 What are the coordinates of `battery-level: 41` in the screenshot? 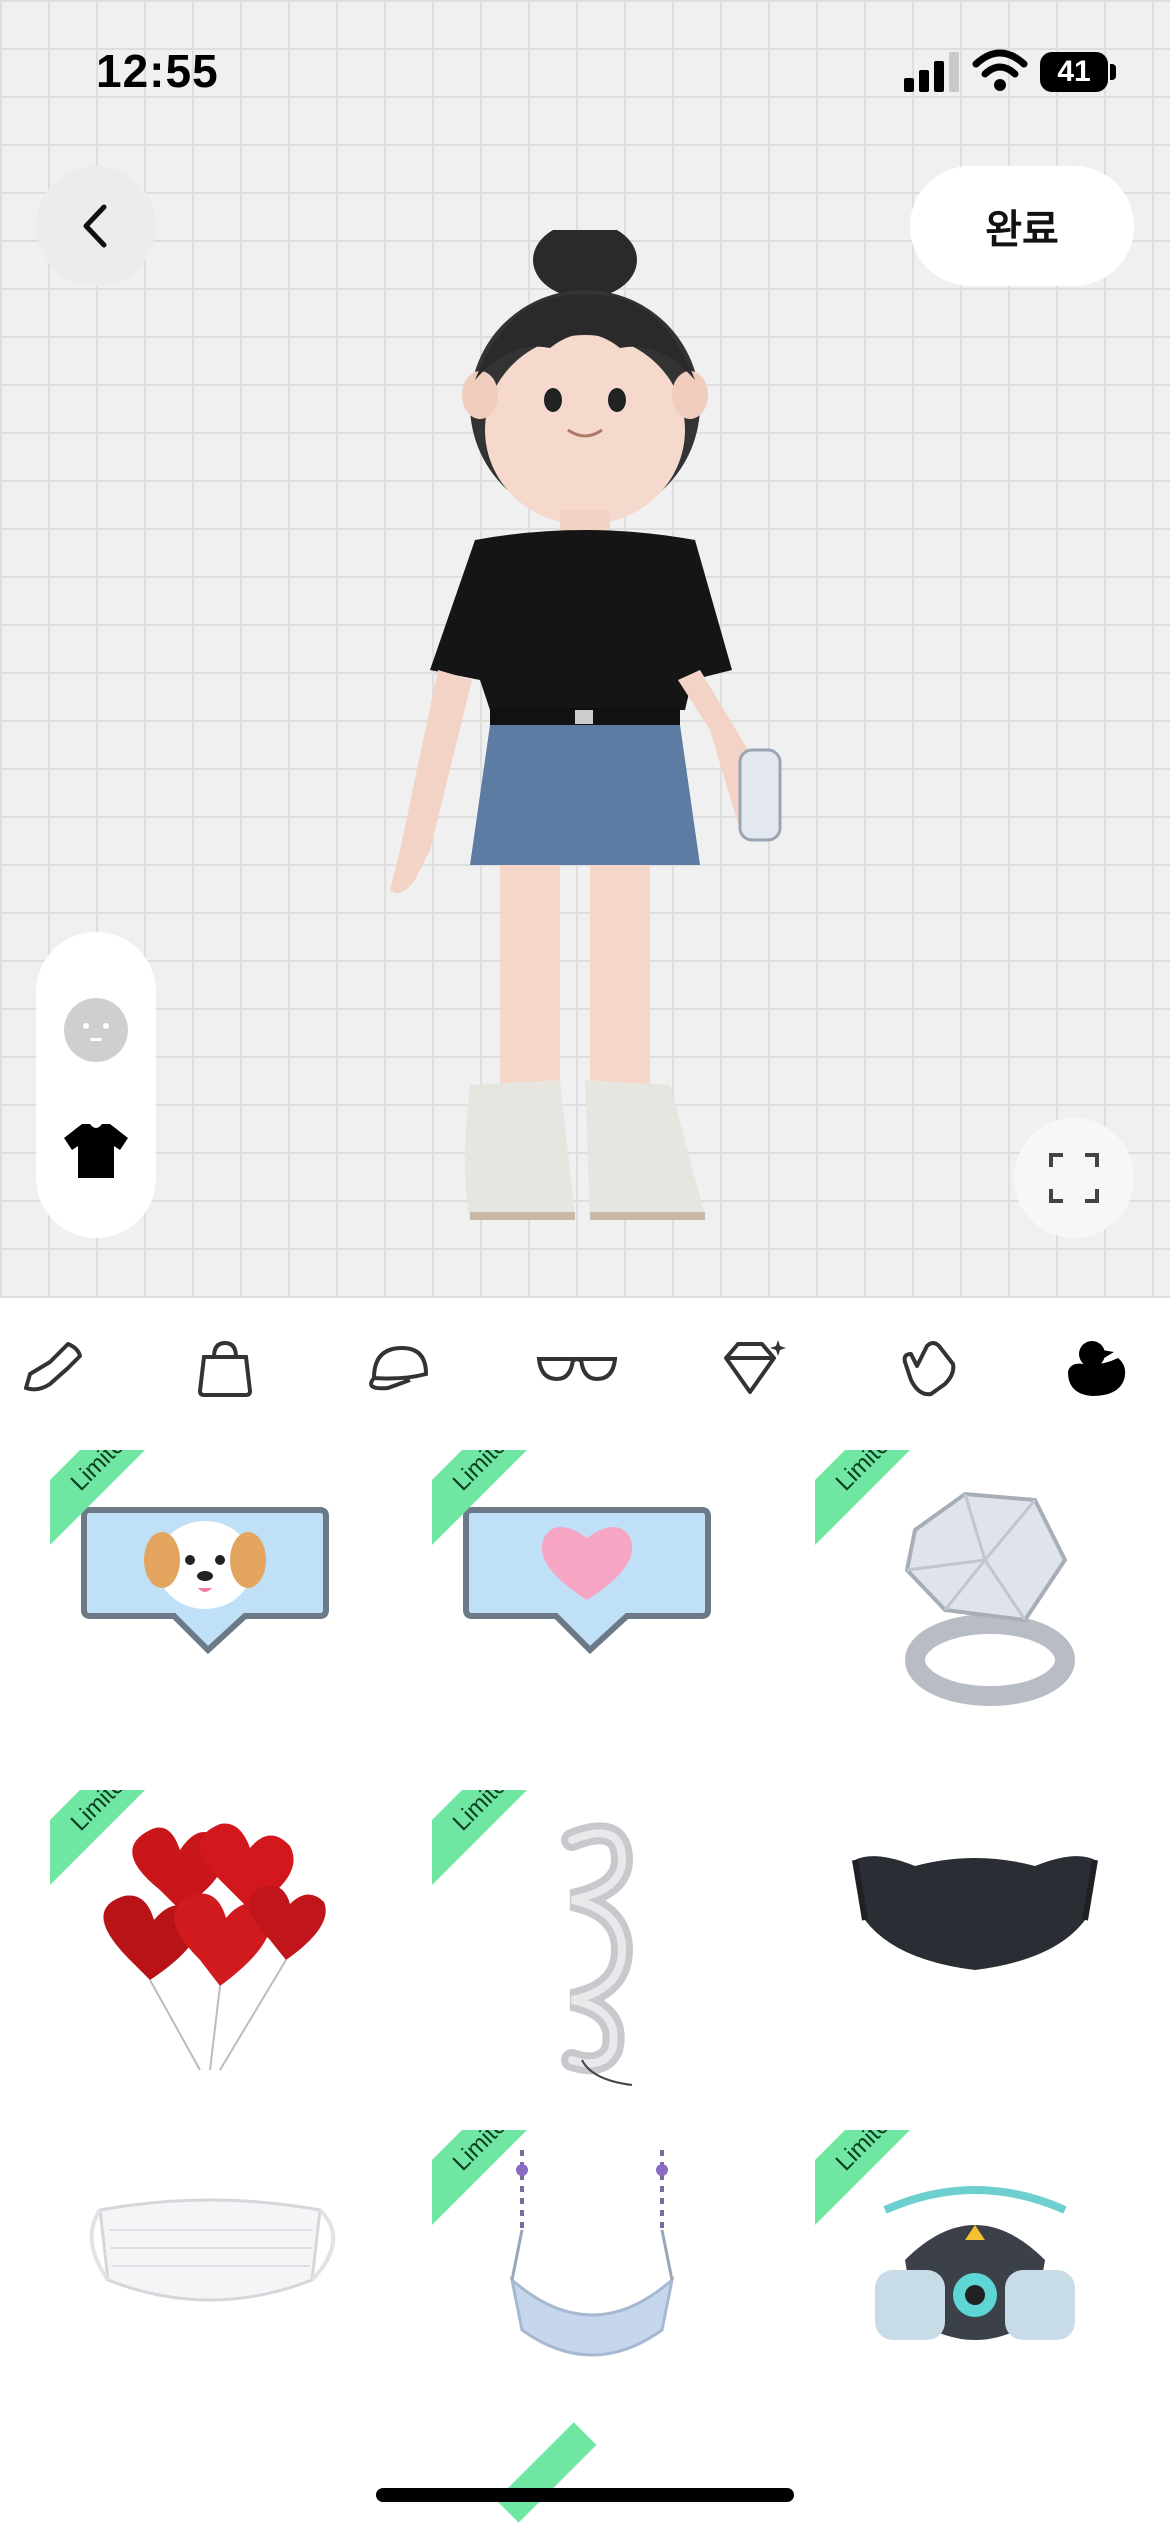 It's located at (1074, 71).